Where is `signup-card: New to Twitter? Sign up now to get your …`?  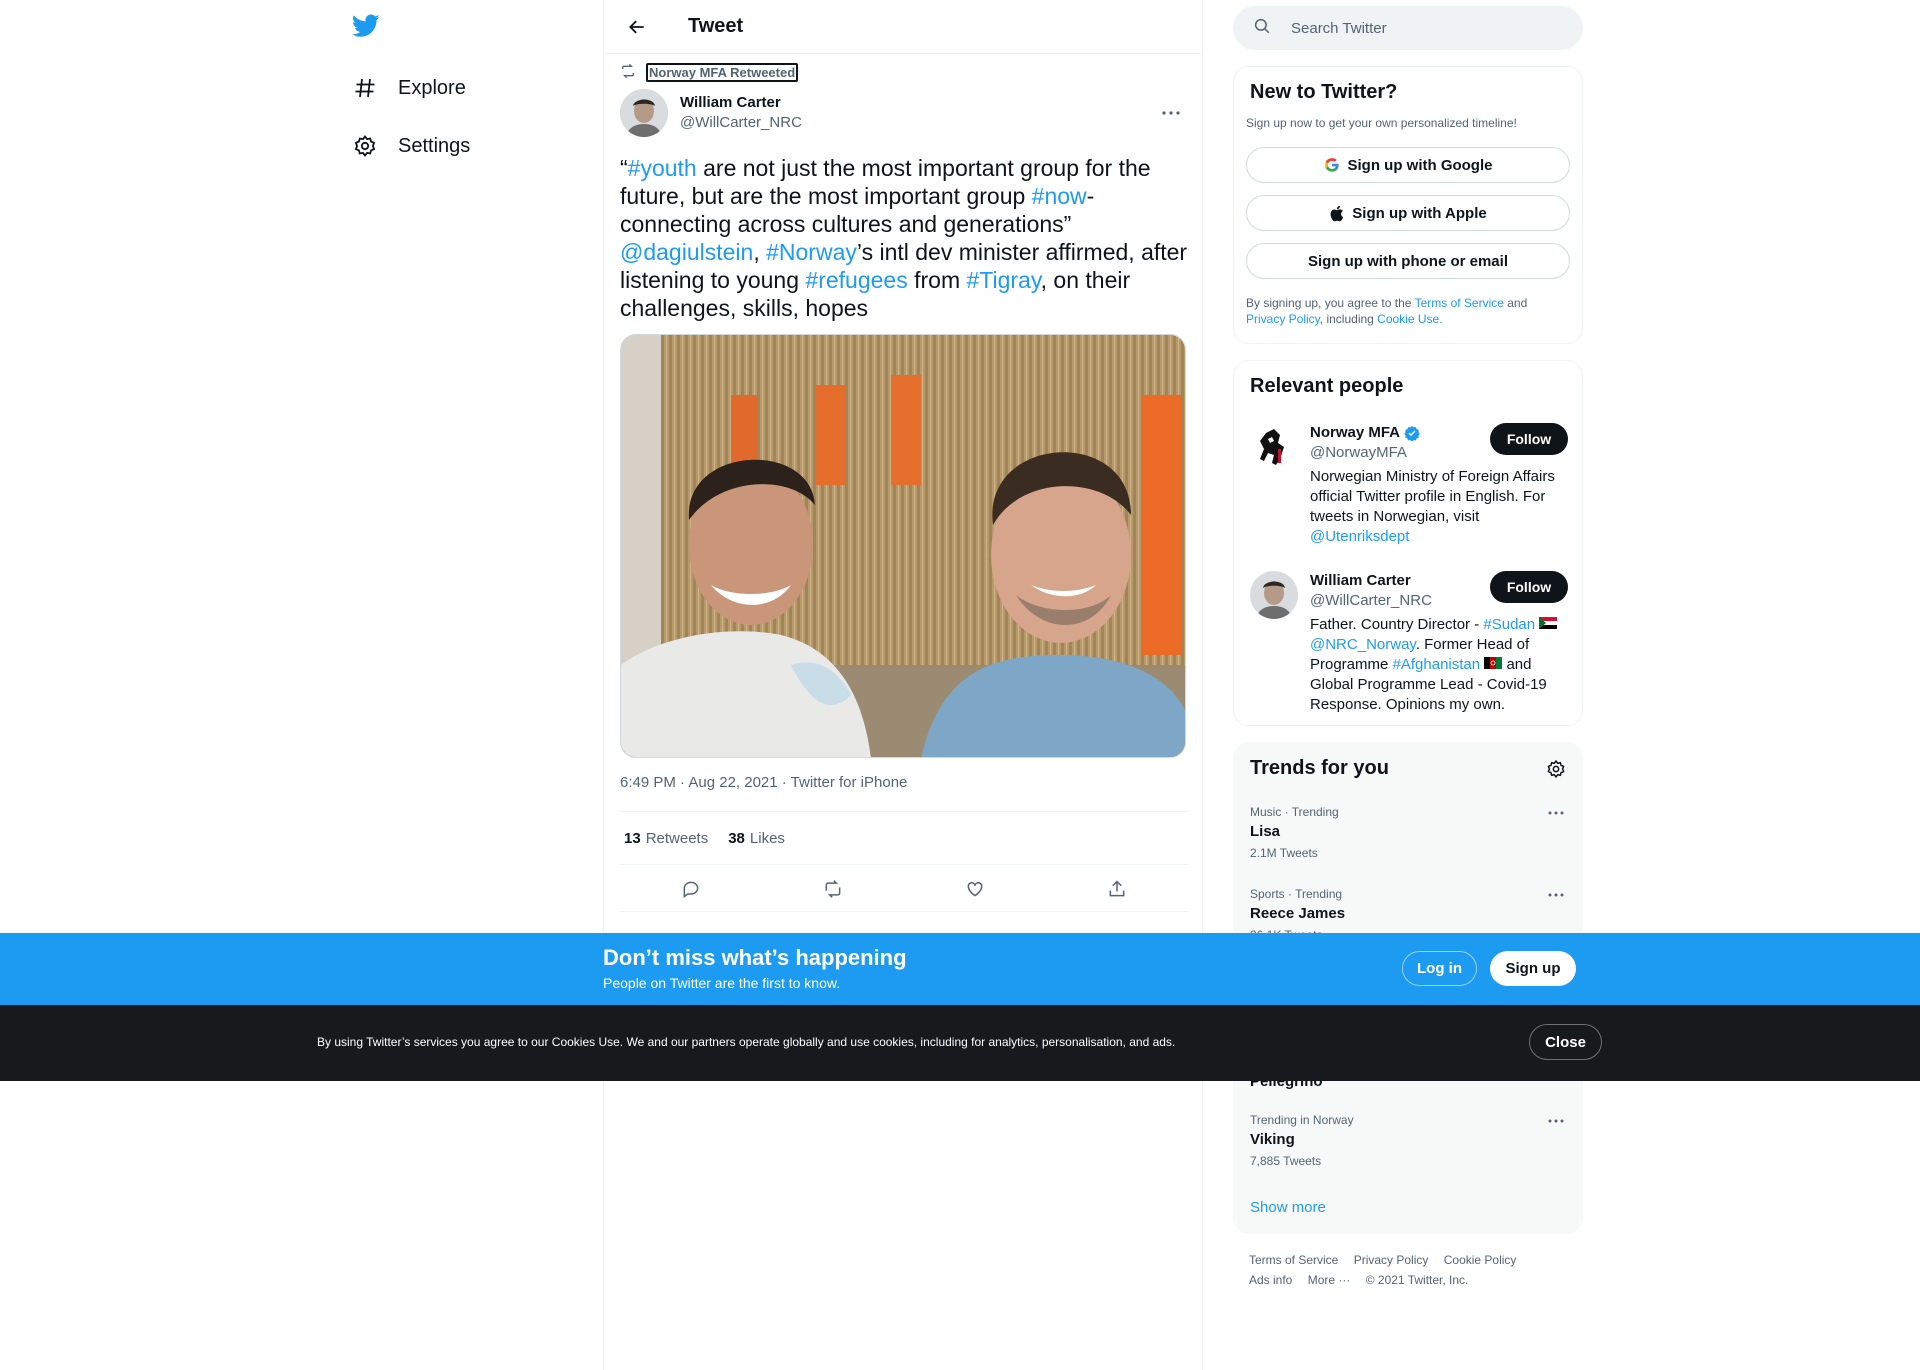 signup-card: New to Twitter? Sign up now to get your … is located at coordinates (1408, 205).